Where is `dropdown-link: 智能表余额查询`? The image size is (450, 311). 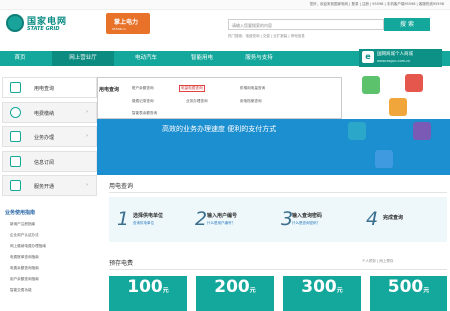 dropdown-link: 智能表余额查询 is located at coordinates (144, 113).